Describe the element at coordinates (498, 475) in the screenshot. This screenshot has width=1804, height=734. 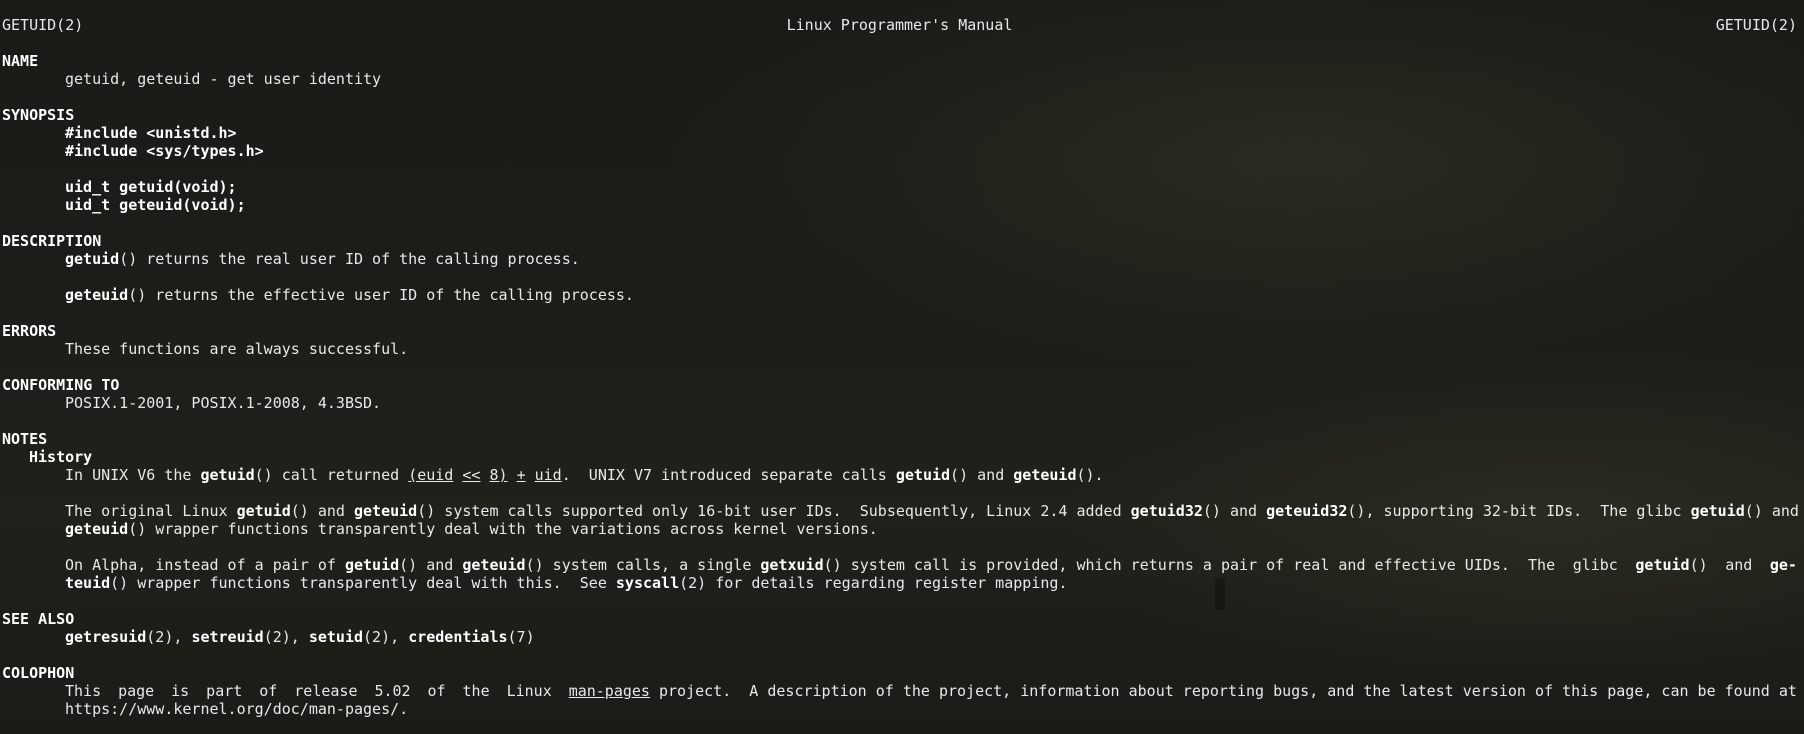
I see `underlined-expr: 8)` at that location.